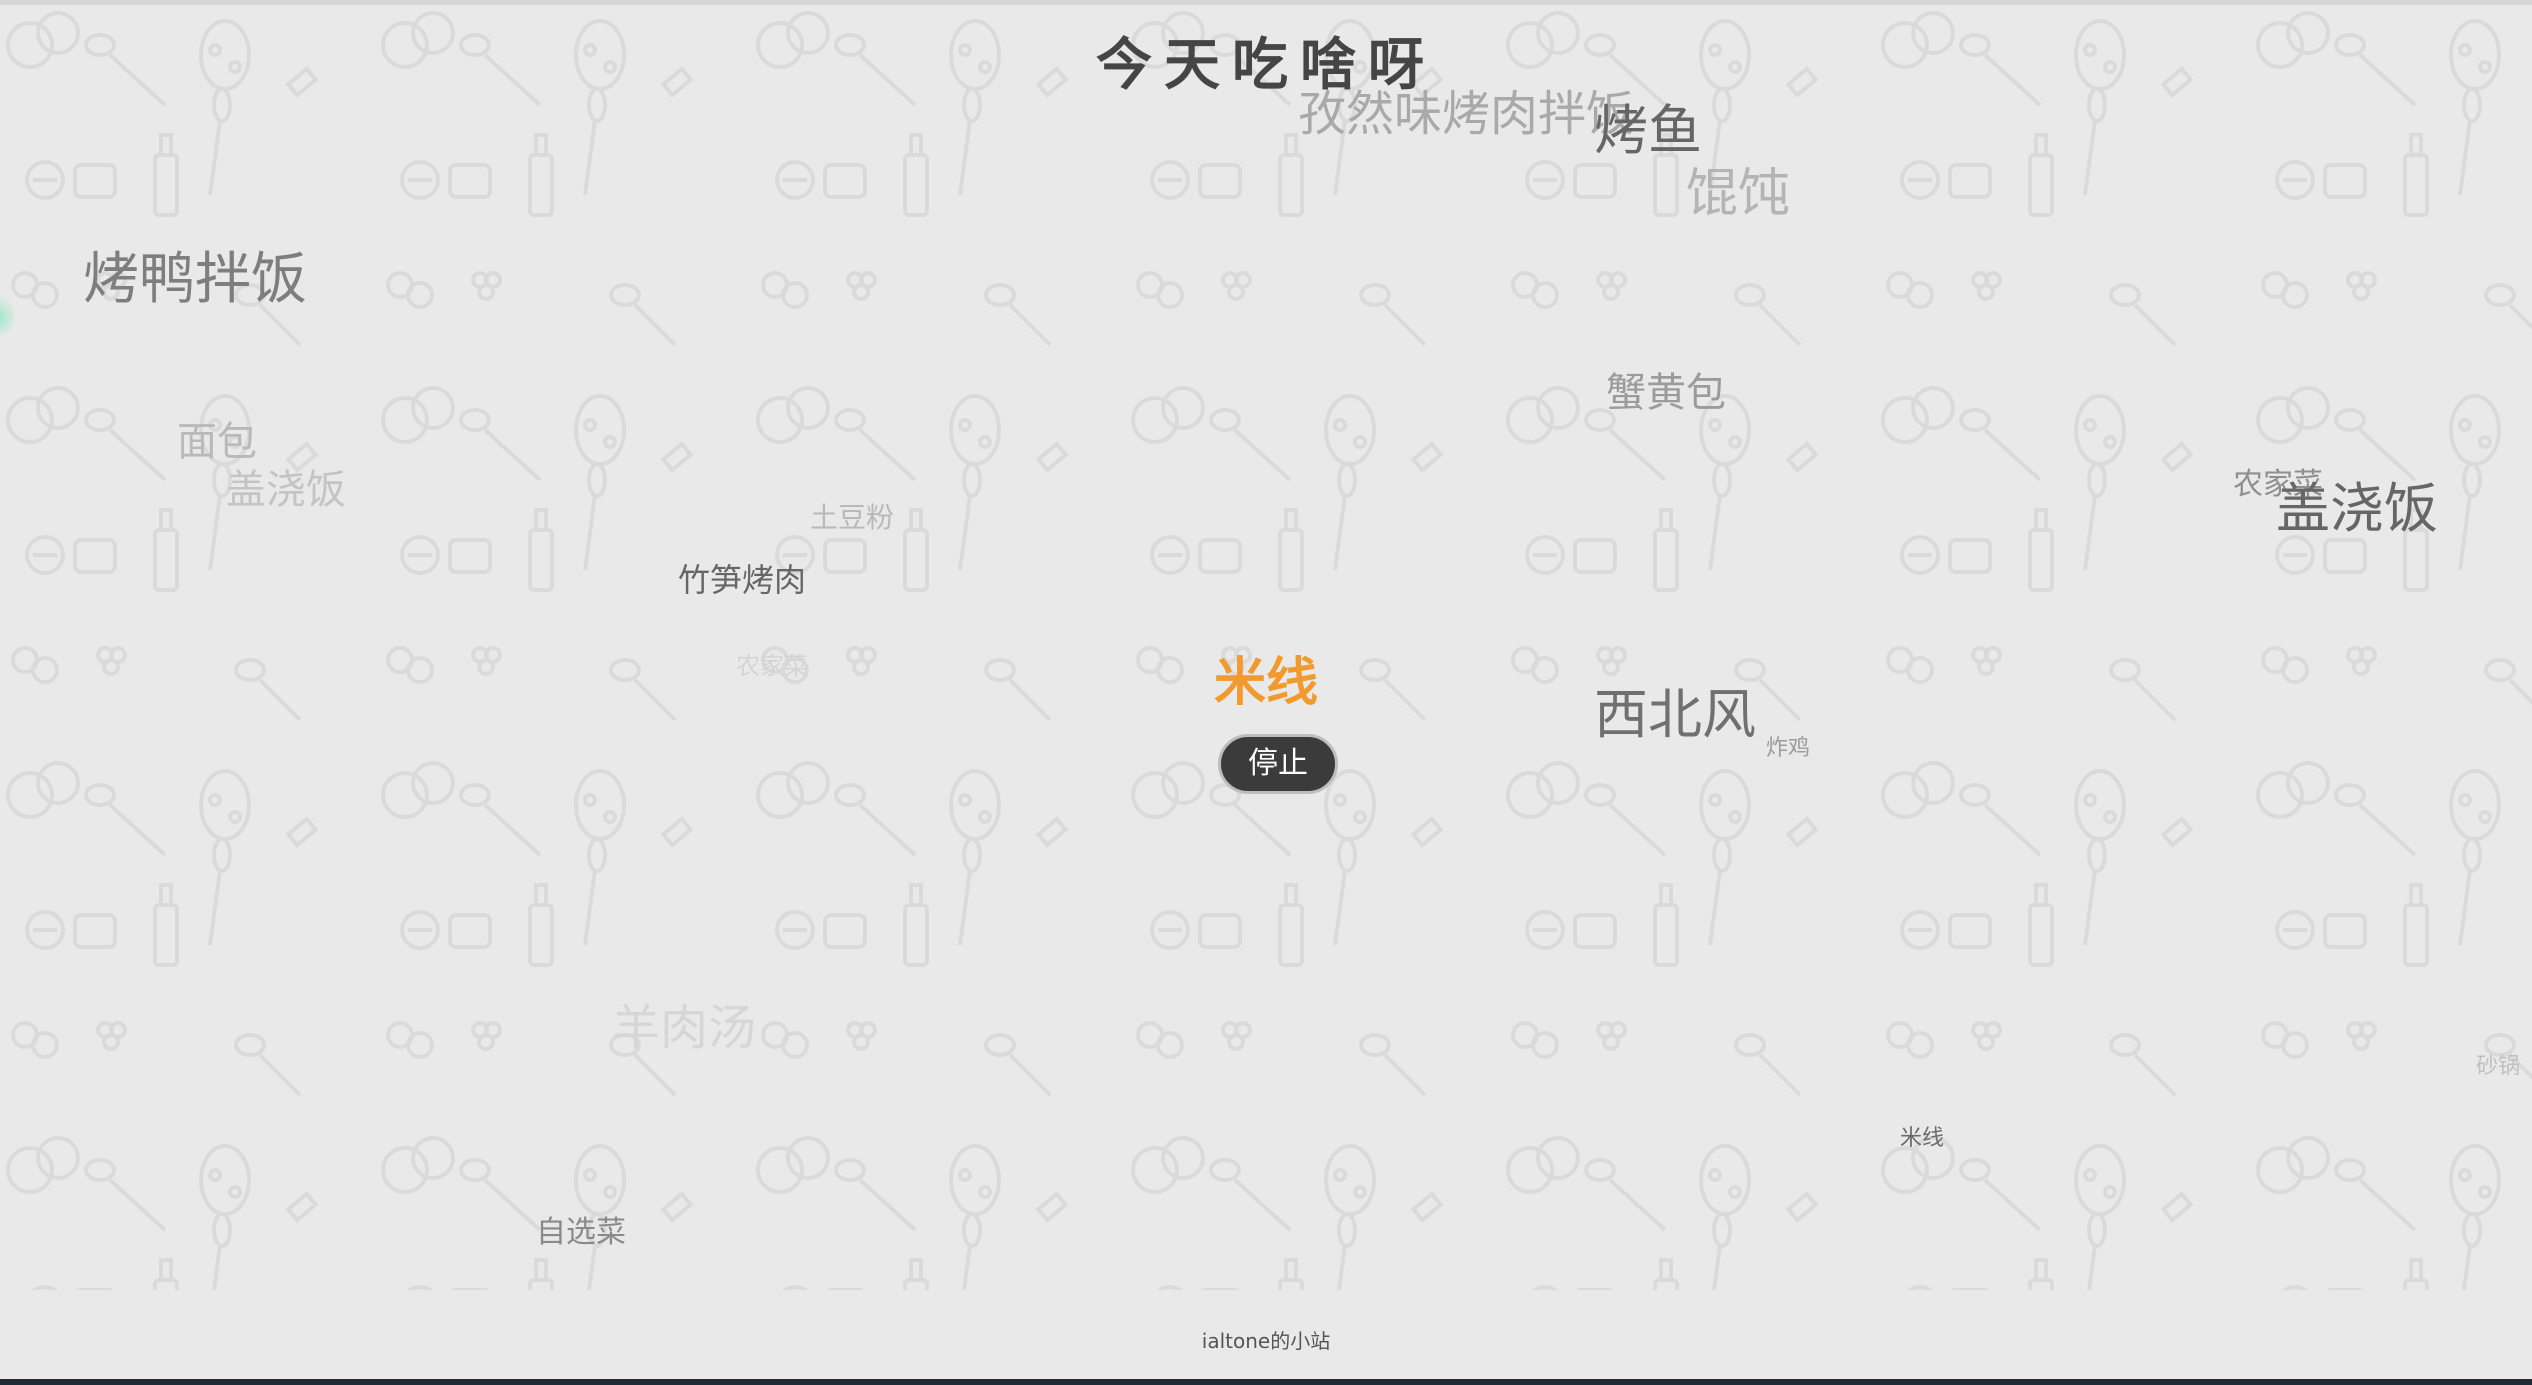 This screenshot has width=2532, height=1385. Describe the element at coordinates (742, 580) in the screenshot. I see `floating-food-name: 竹笋烤肉` at that location.